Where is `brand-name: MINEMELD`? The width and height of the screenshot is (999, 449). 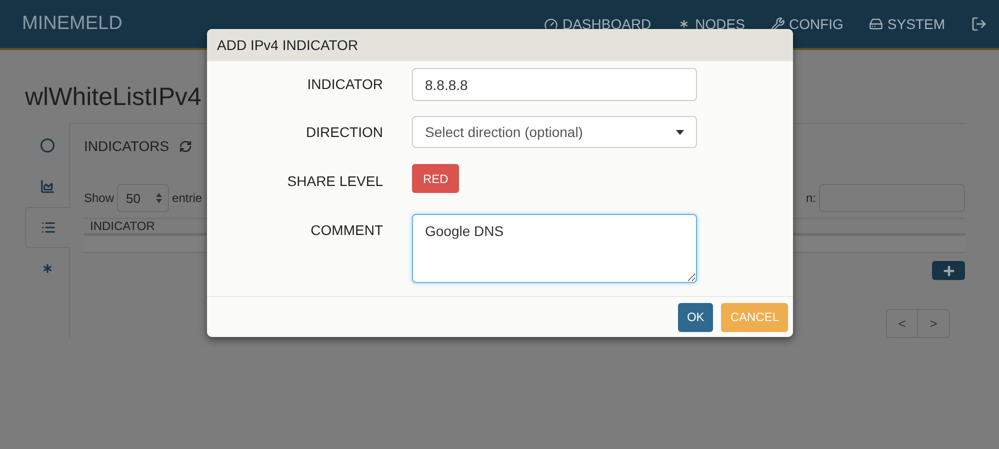
brand-name: MINEMELD is located at coordinates (73, 24).